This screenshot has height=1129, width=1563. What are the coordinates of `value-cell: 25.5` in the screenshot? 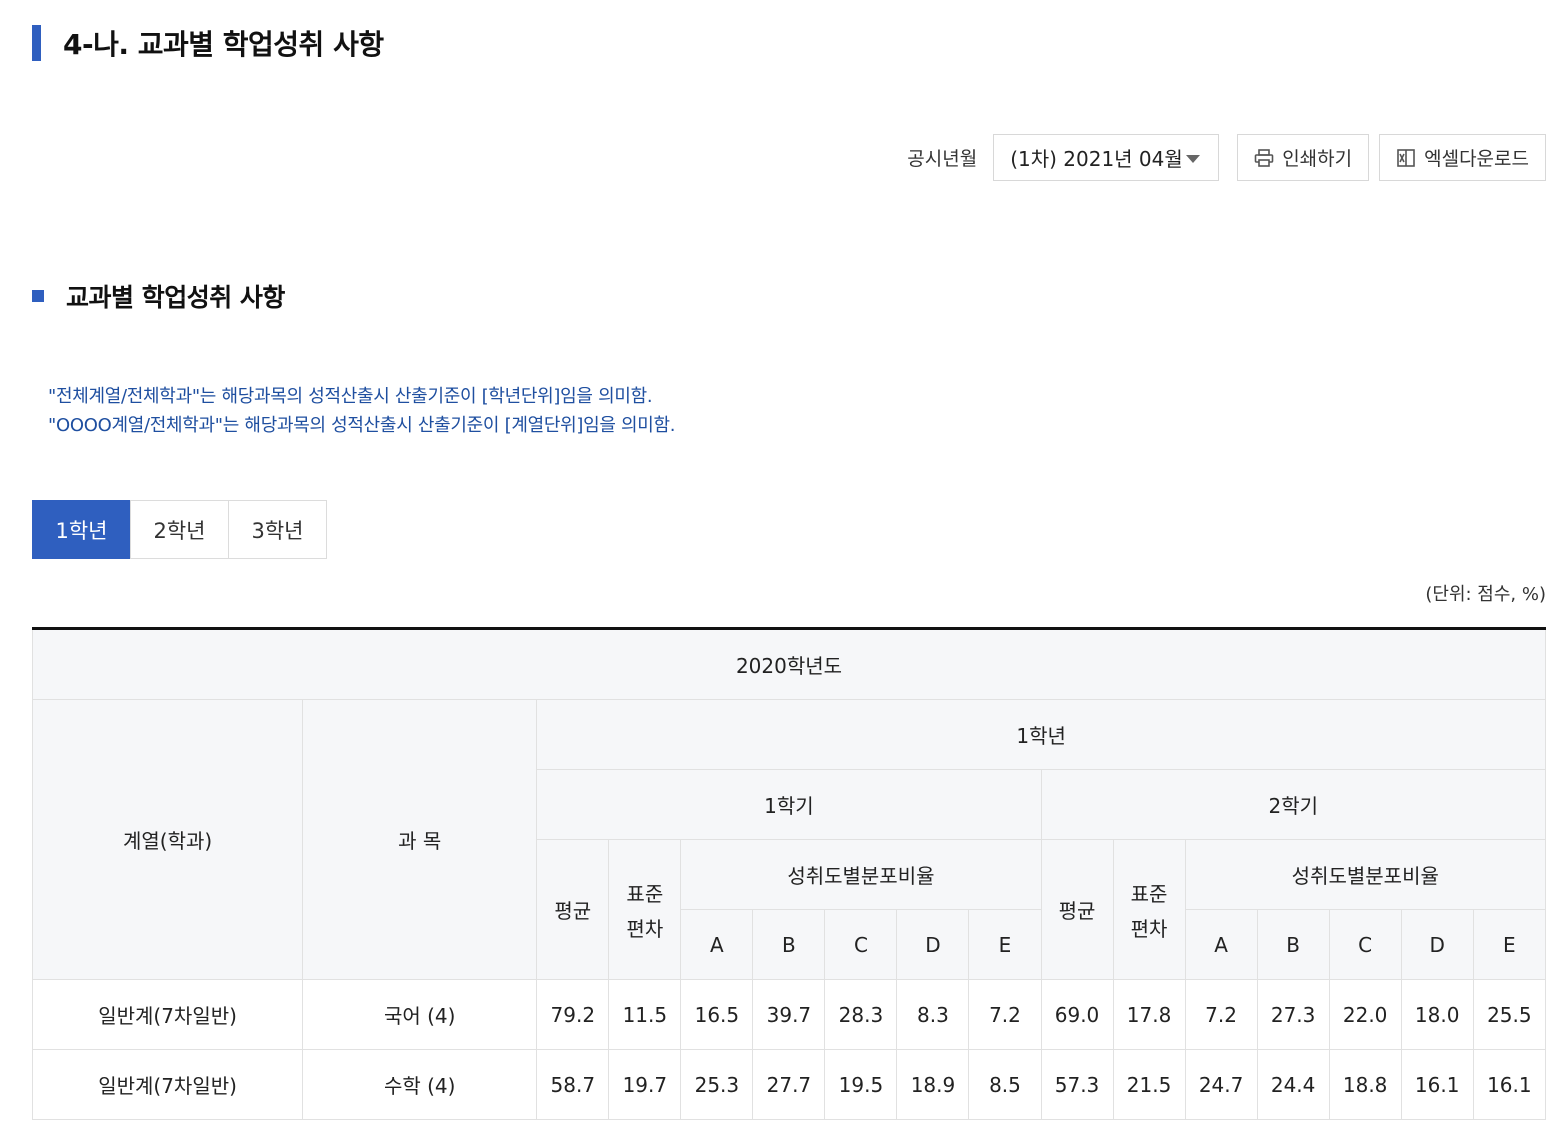 It's located at (1509, 1014).